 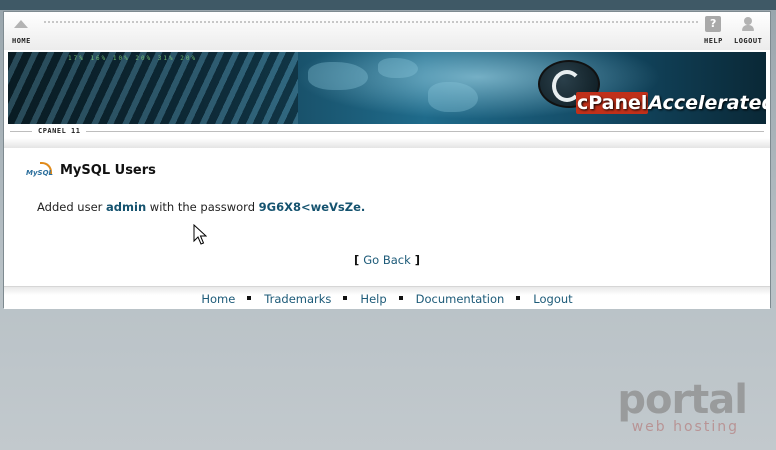 What do you see at coordinates (387, 299) in the screenshot?
I see `footer-links: Home Trademarks Help Documentation Logout` at bounding box center [387, 299].